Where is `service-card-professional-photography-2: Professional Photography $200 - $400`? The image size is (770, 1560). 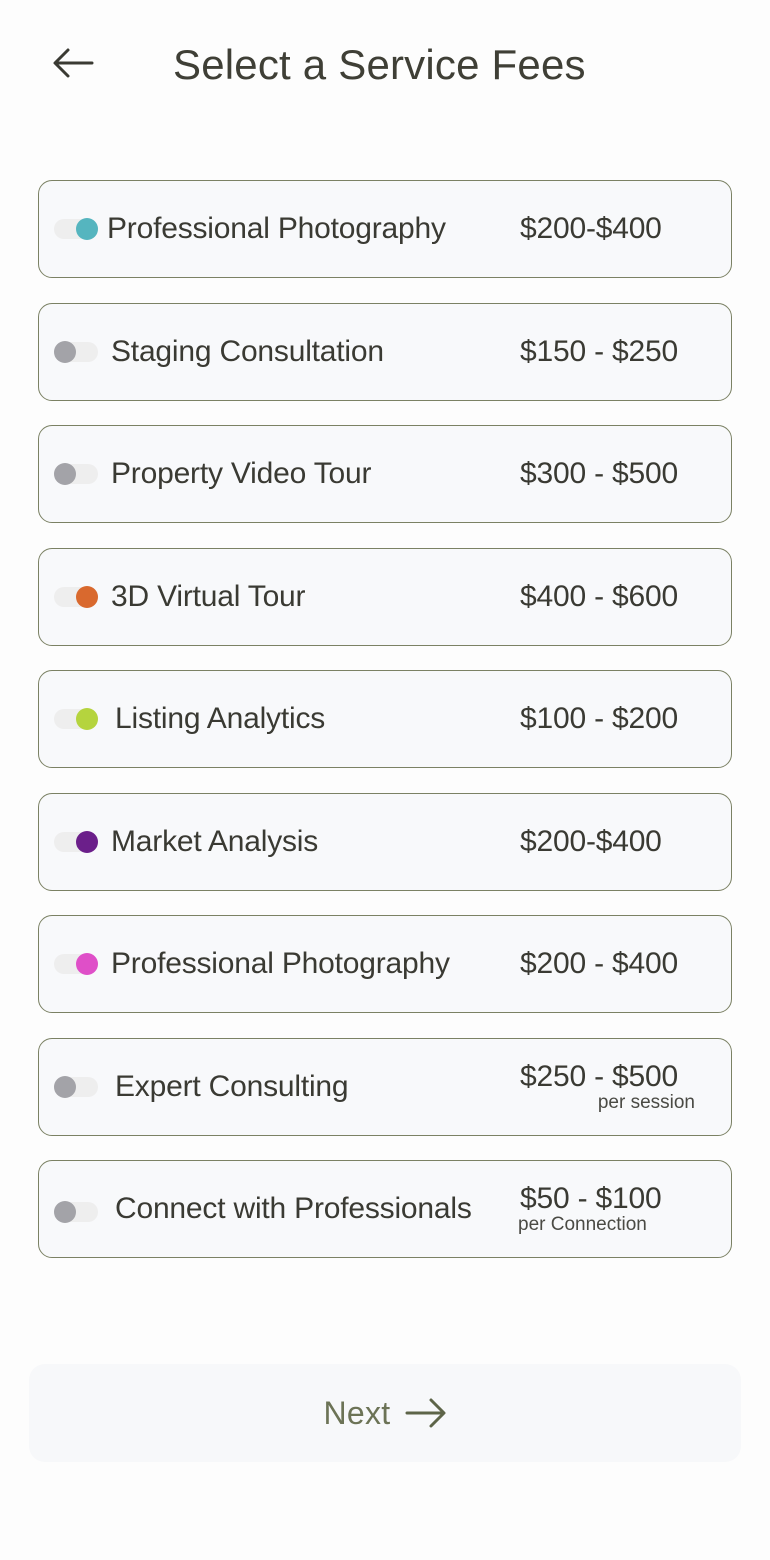 service-card-professional-photography-2: Professional Photography $200 - $400 is located at coordinates (385, 964).